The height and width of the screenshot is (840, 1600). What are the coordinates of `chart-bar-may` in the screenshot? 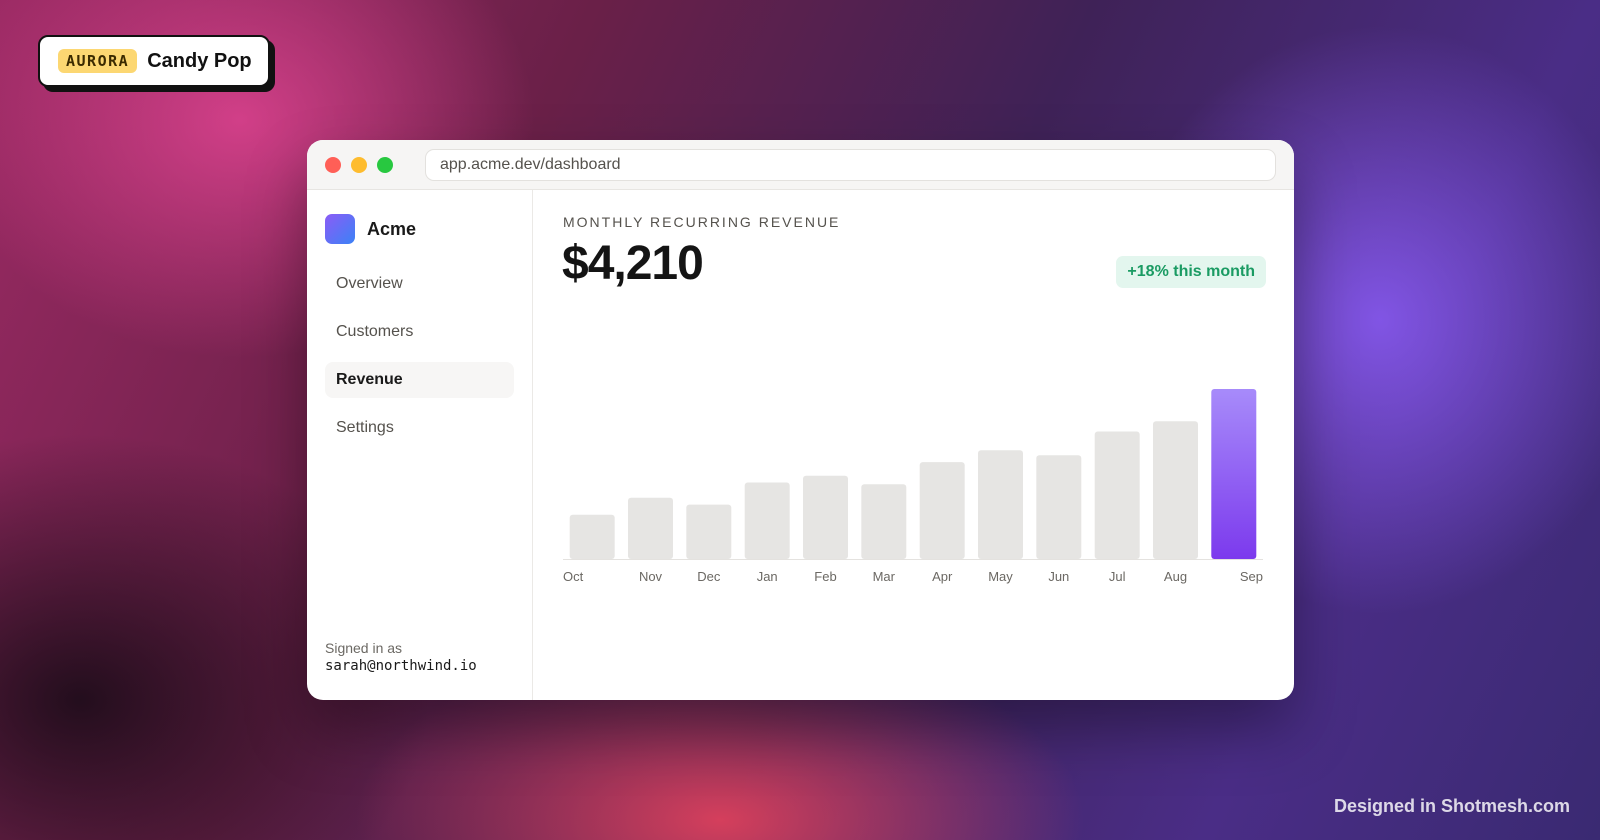 It's located at (1000, 504).